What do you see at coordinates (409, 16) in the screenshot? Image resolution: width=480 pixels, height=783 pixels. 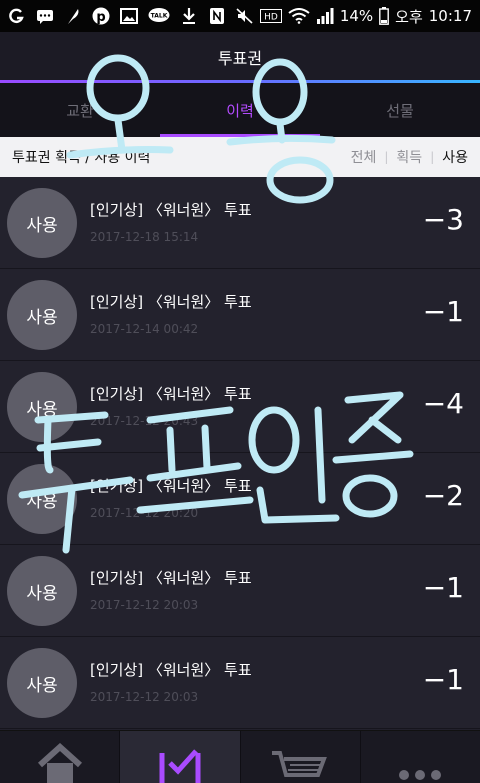 I see `clock-ampm: 오후` at bounding box center [409, 16].